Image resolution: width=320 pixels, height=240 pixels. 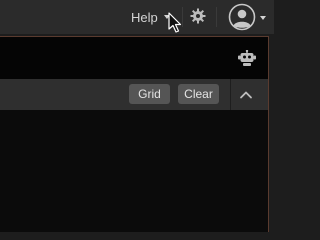 What do you see at coordinates (198, 94) in the screenshot?
I see `clear-button: Clear` at bounding box center [198, 94].